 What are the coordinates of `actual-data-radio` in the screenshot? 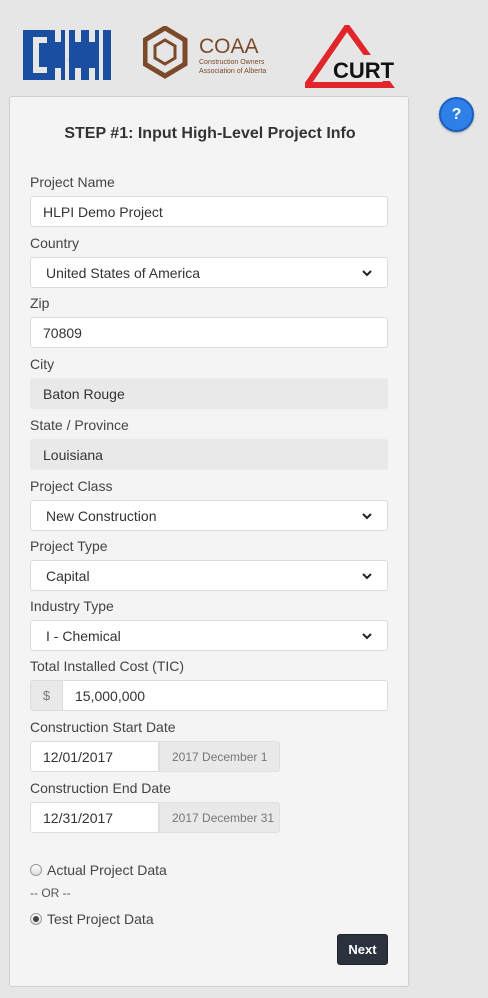 It's located at (36, 870).